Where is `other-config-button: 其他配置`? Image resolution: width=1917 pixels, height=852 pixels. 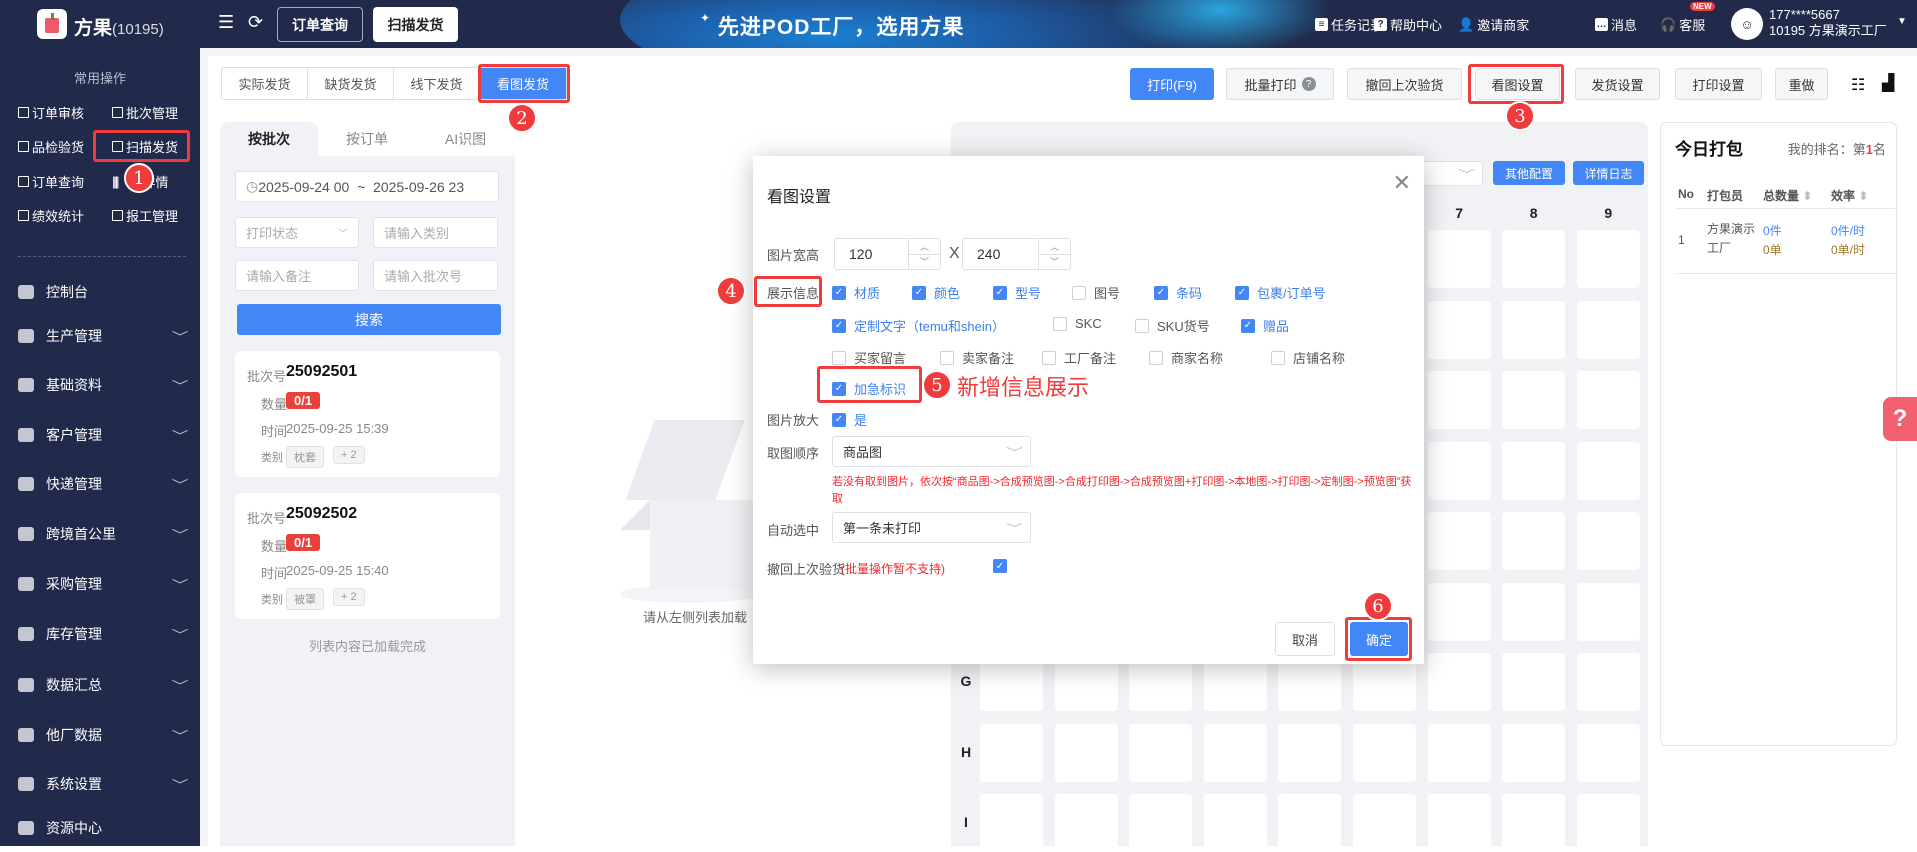 other-config-button: 其他配置 is located at coordinates (1529, 173).